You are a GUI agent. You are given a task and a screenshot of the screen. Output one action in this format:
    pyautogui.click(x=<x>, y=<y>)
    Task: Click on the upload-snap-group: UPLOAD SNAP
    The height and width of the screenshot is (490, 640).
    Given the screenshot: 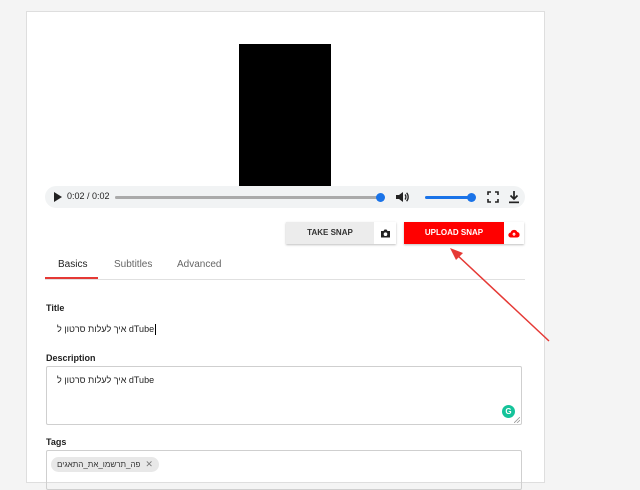 What is the action you would take?
    pyautogui.click(x=464, y=233)
    